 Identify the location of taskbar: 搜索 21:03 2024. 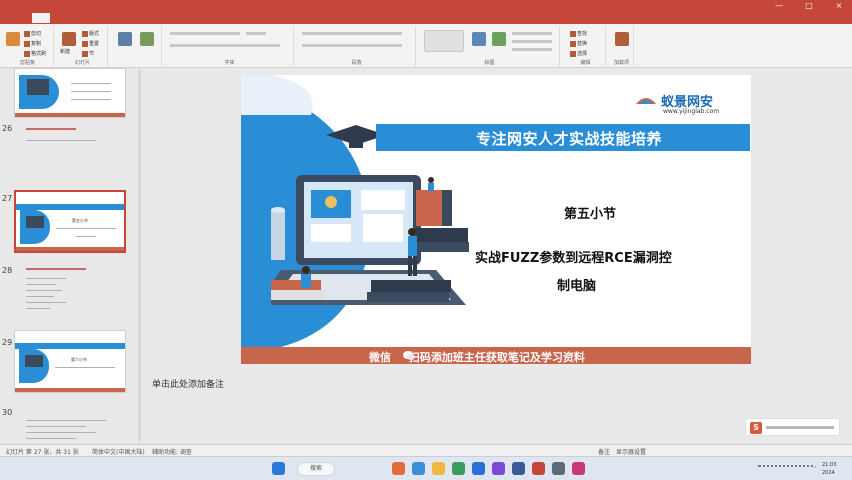
(426, 468).